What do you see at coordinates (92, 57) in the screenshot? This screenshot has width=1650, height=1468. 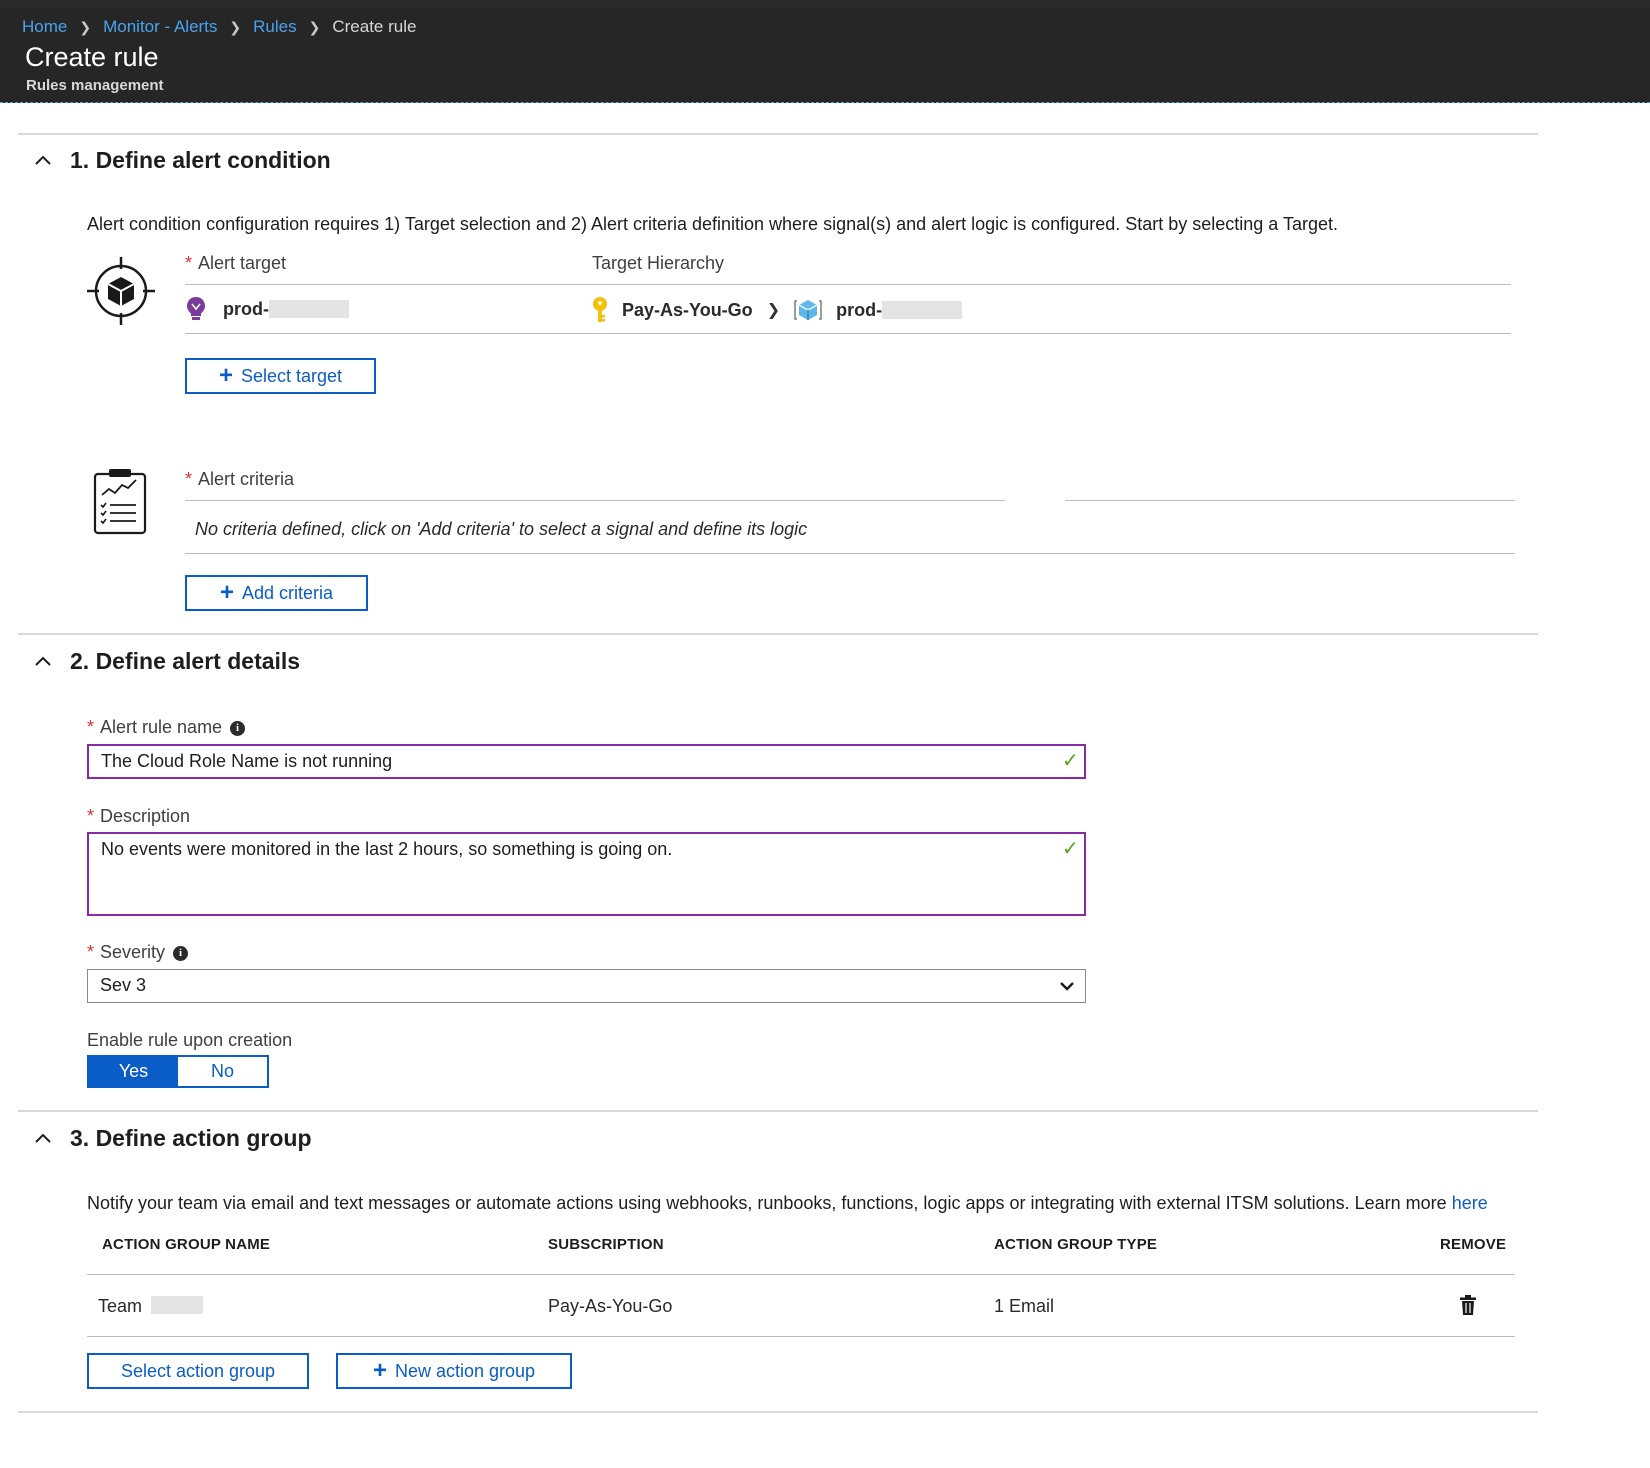 I see `page-title: Create rule` at bounding box center [92, 57].